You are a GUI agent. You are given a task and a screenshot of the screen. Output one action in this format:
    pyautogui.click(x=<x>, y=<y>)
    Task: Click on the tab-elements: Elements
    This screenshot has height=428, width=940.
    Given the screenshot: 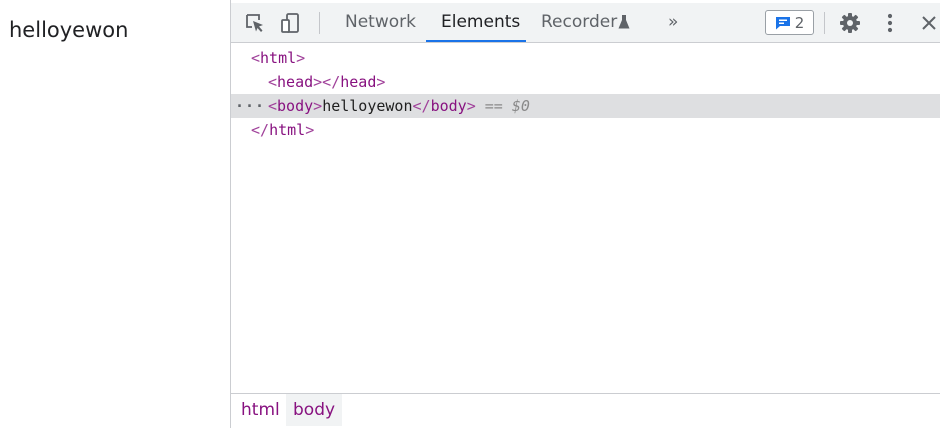 What is the action you would take?
    pyautogui.click(x=480, y=22)
    